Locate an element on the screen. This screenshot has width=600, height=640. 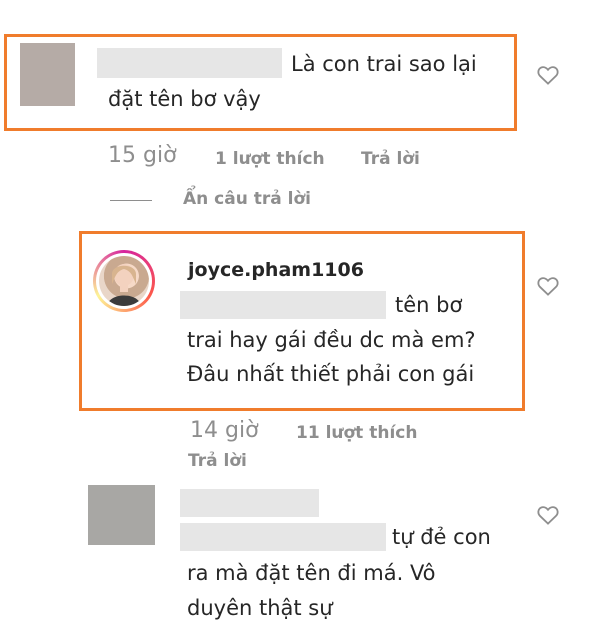
comment-text-line-2: ra mà đặt tên đi má. Vô is located at coordinates (311, 573).